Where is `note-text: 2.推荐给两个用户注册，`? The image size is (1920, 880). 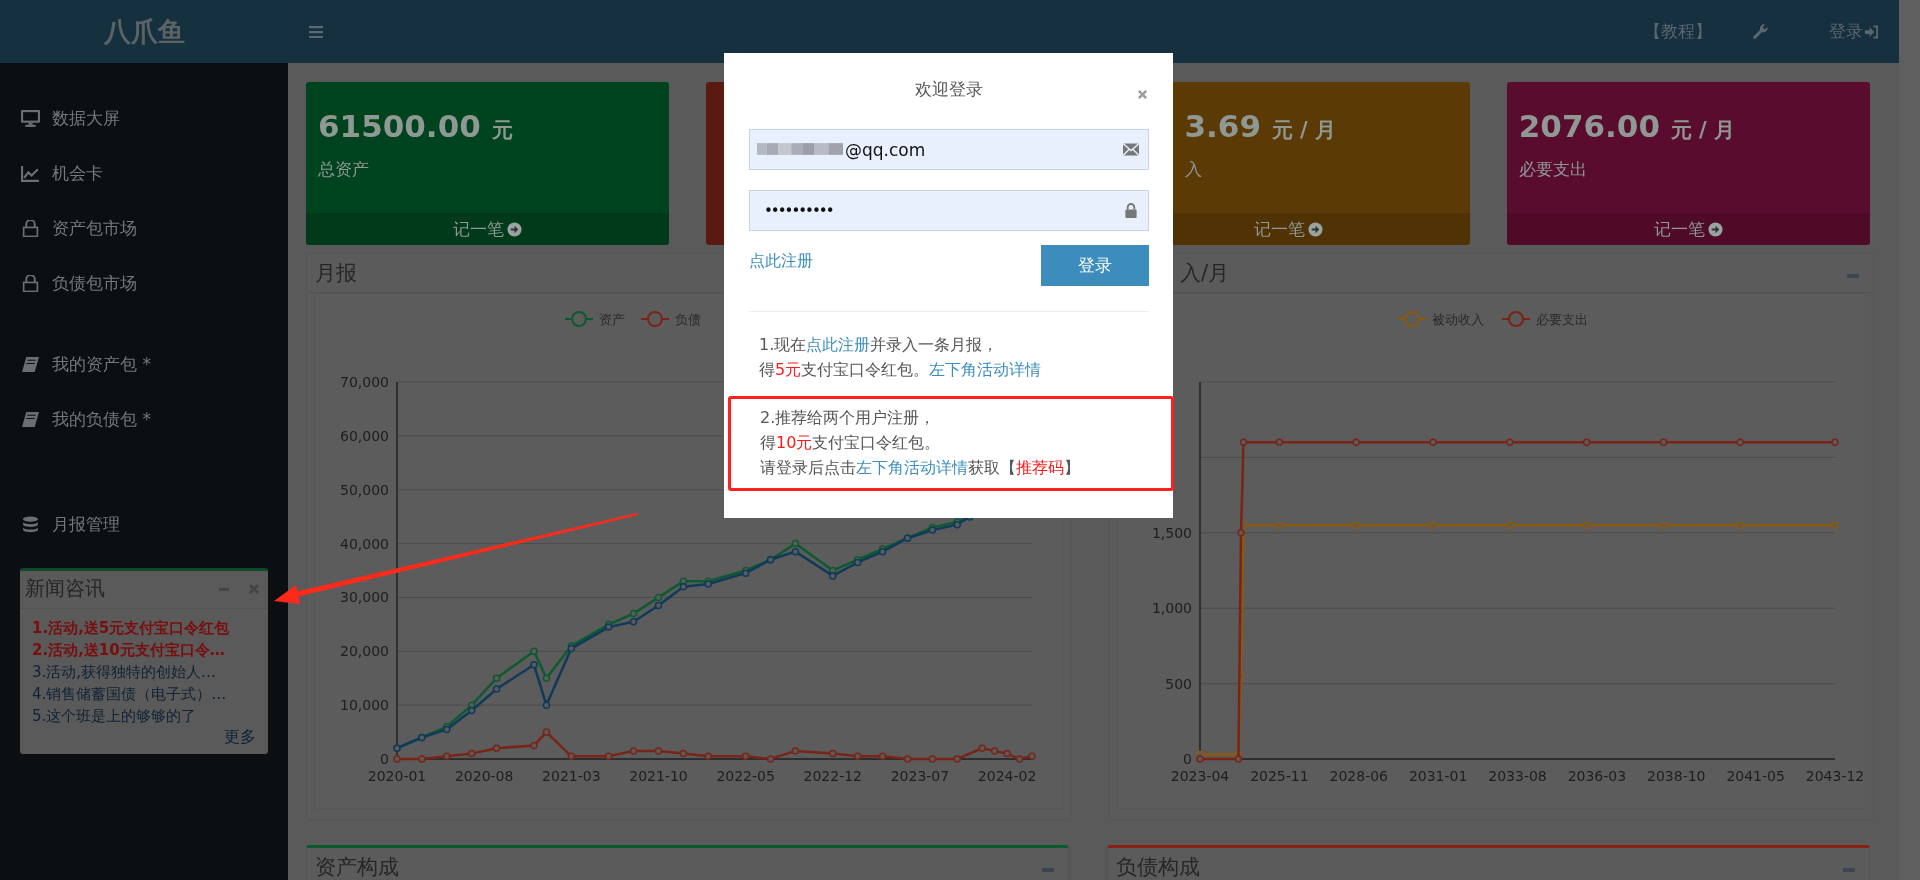 note-text: 2.推荐给两个用户注册， is located at coordinates (848, 418).